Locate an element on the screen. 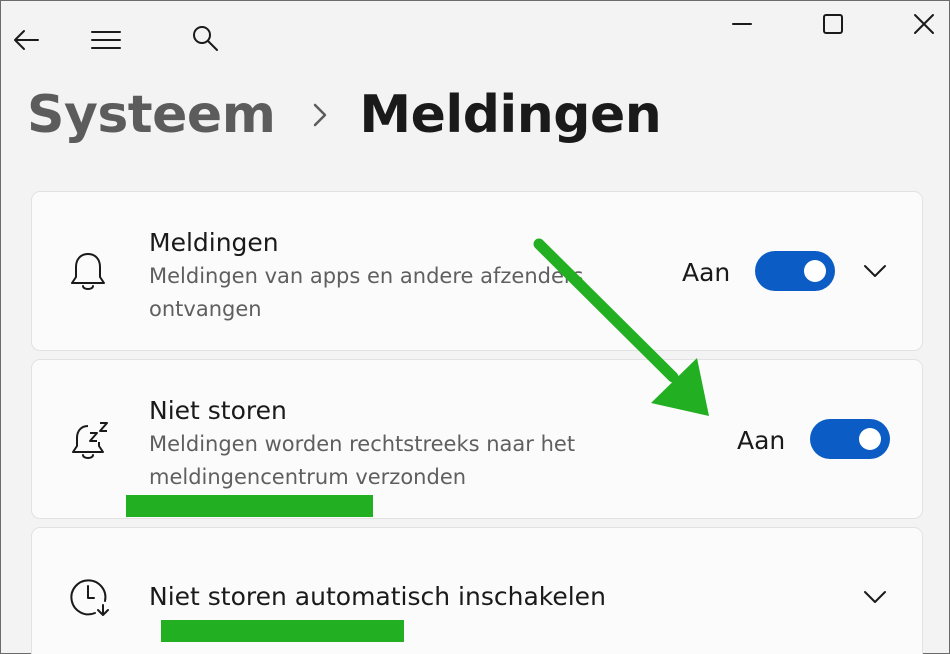 The height and width of the screenshot is (654, 950). close-button is located at coordinates (924, 24).